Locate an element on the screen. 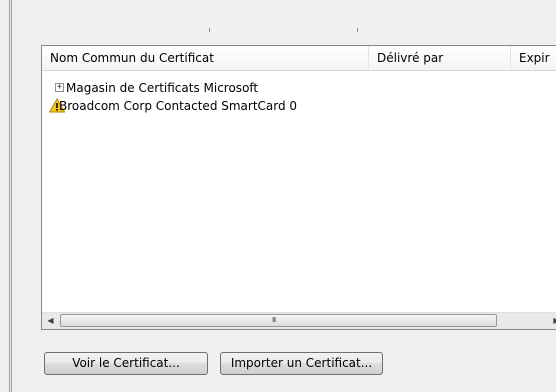  horizontal-scrollbar: ◀ III ▶ is located at coordinates (299, 320).